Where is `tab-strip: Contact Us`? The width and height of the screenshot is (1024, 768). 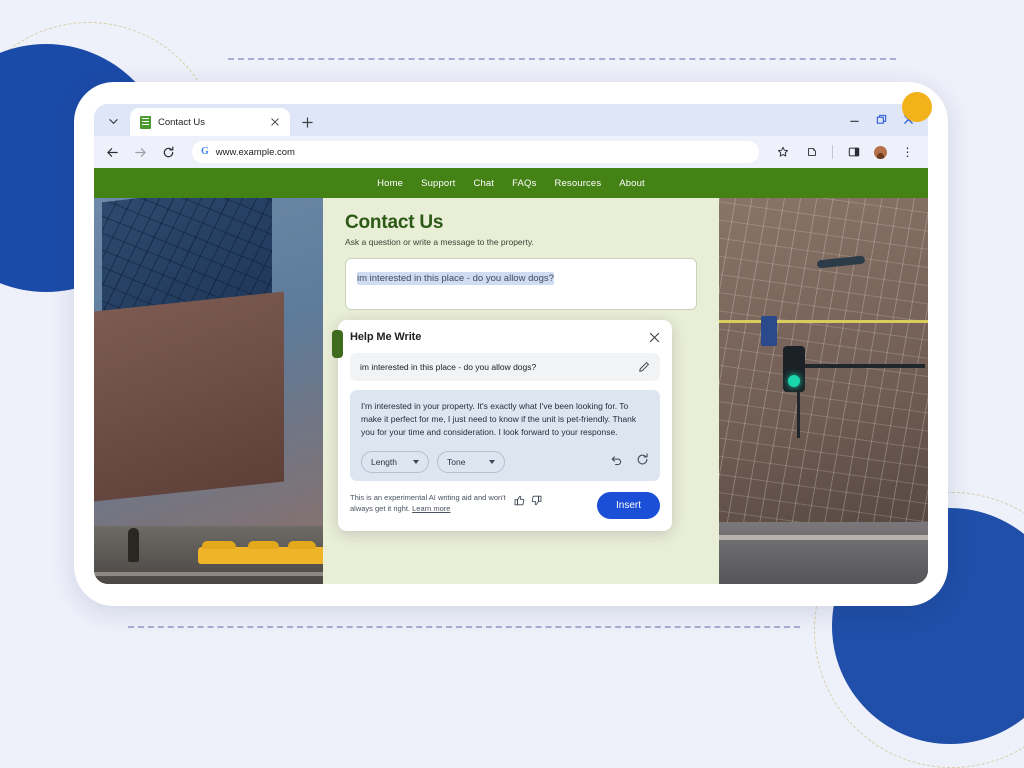
tab-strip: Contact Us is located at coordinates (511, 120).